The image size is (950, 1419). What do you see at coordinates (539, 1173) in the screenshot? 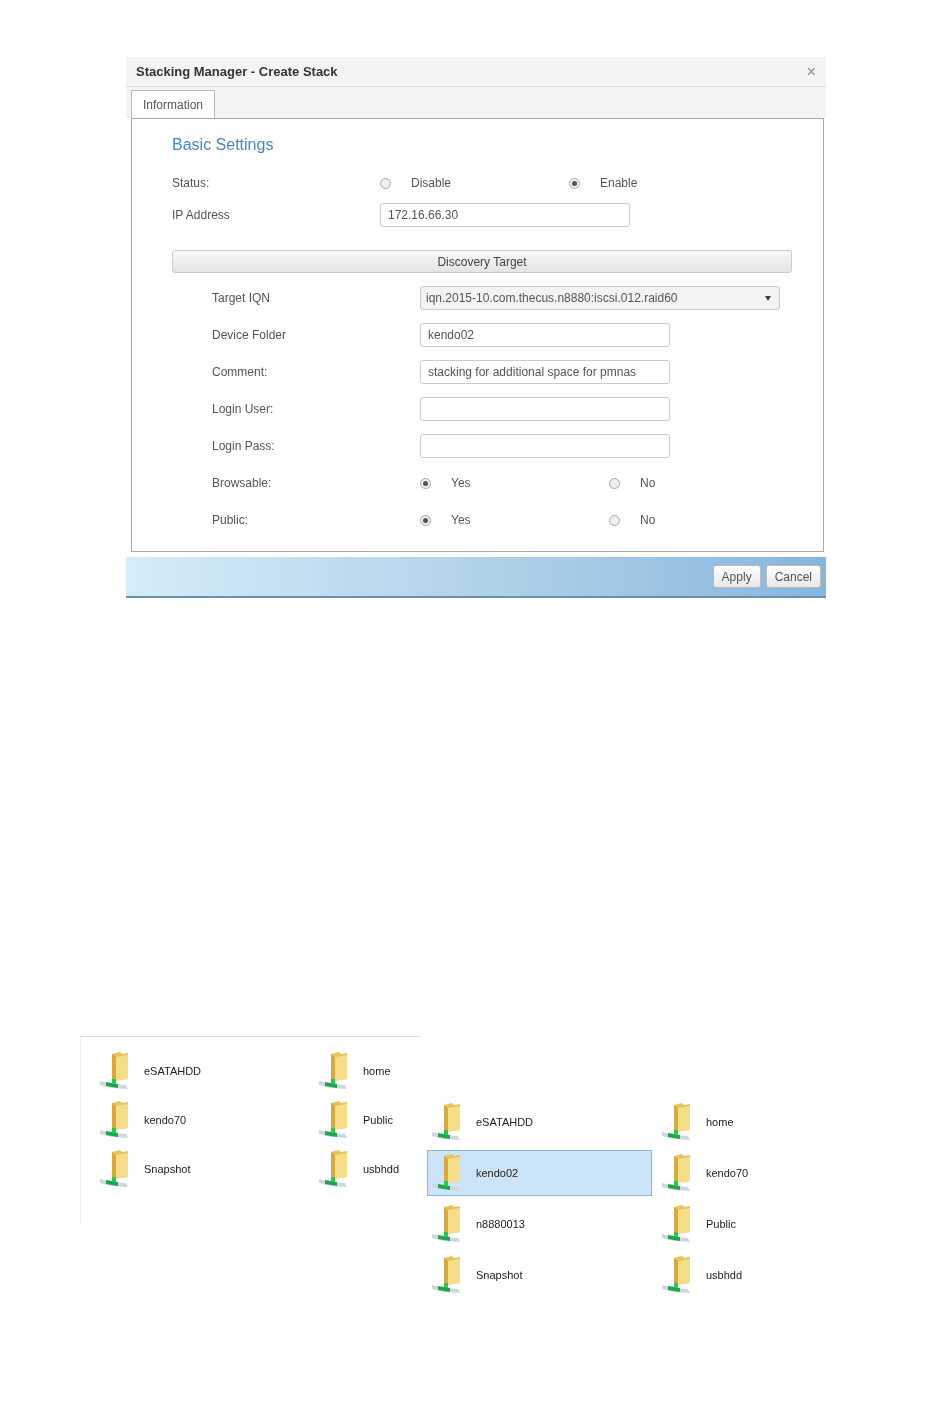
I see `folder-item: kendo02` at bounding box center [539, 1173].